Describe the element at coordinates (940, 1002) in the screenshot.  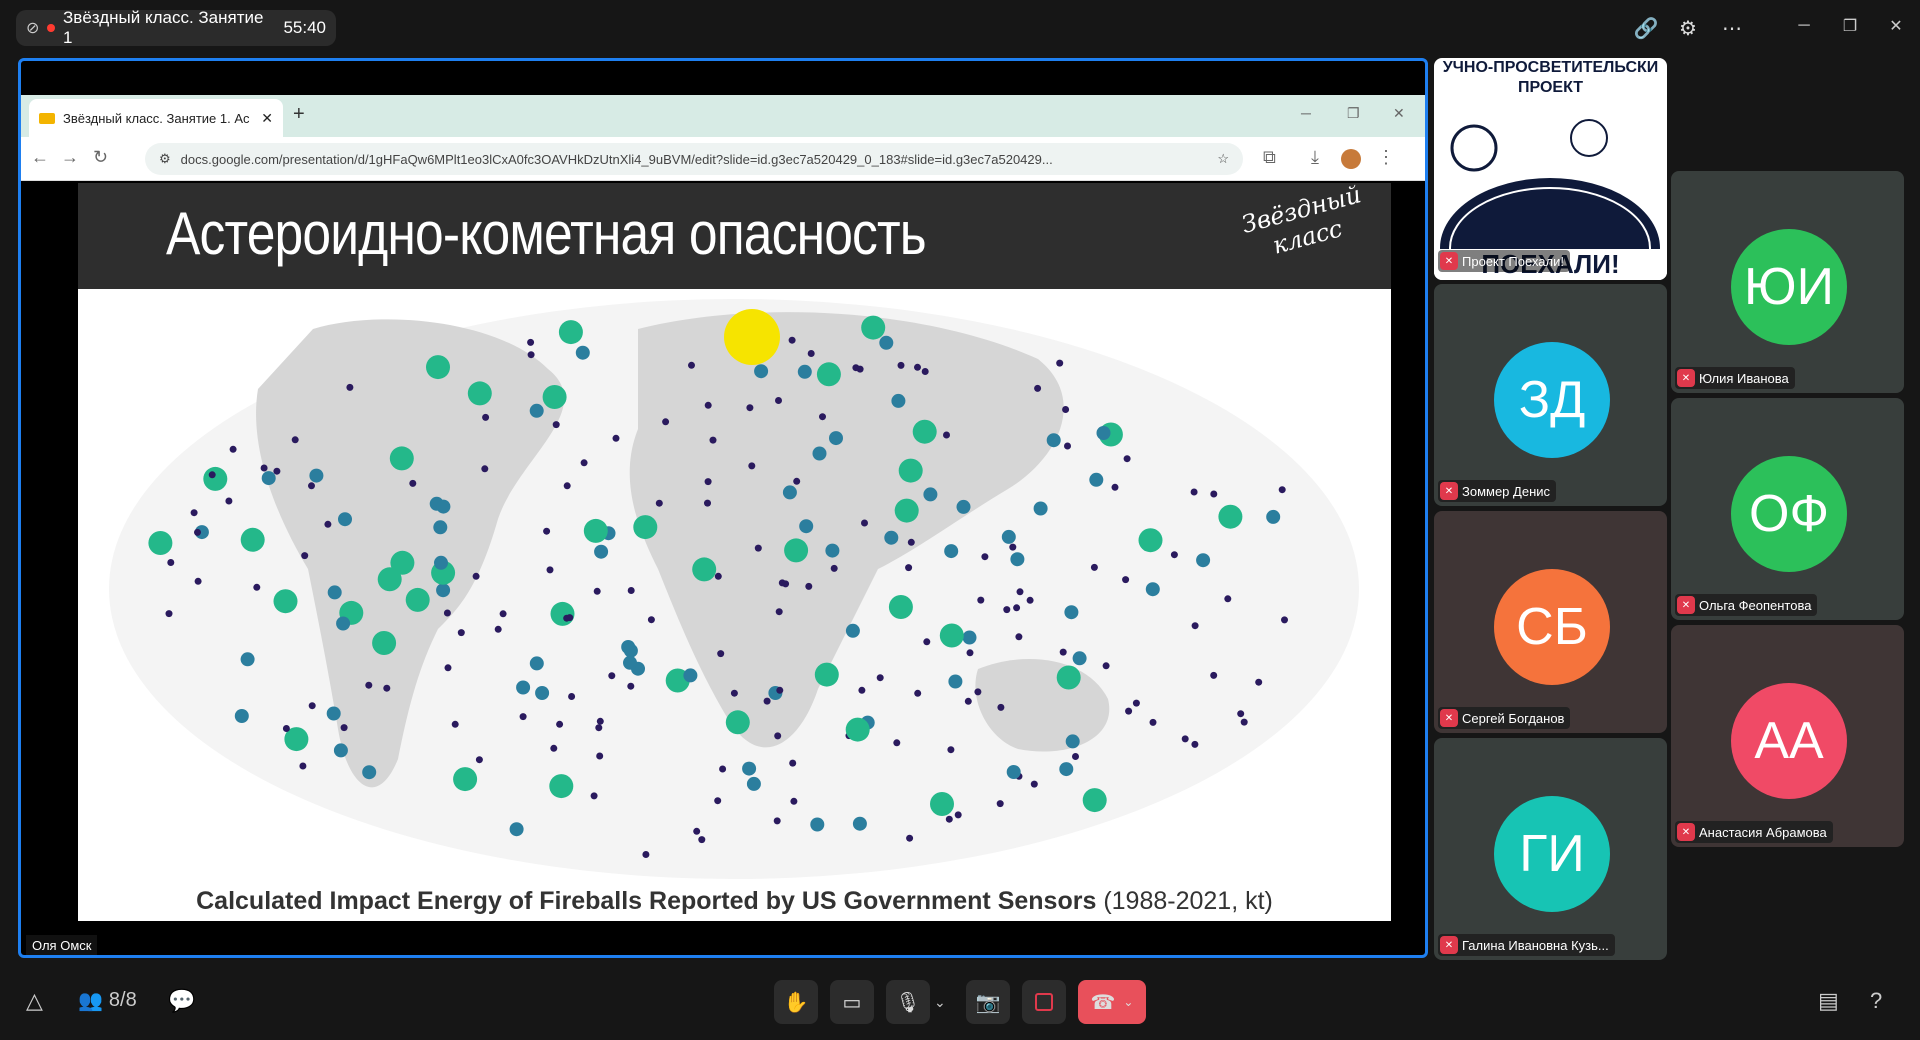
I see `mic-options-chevron-icon: ⌄` at that location.